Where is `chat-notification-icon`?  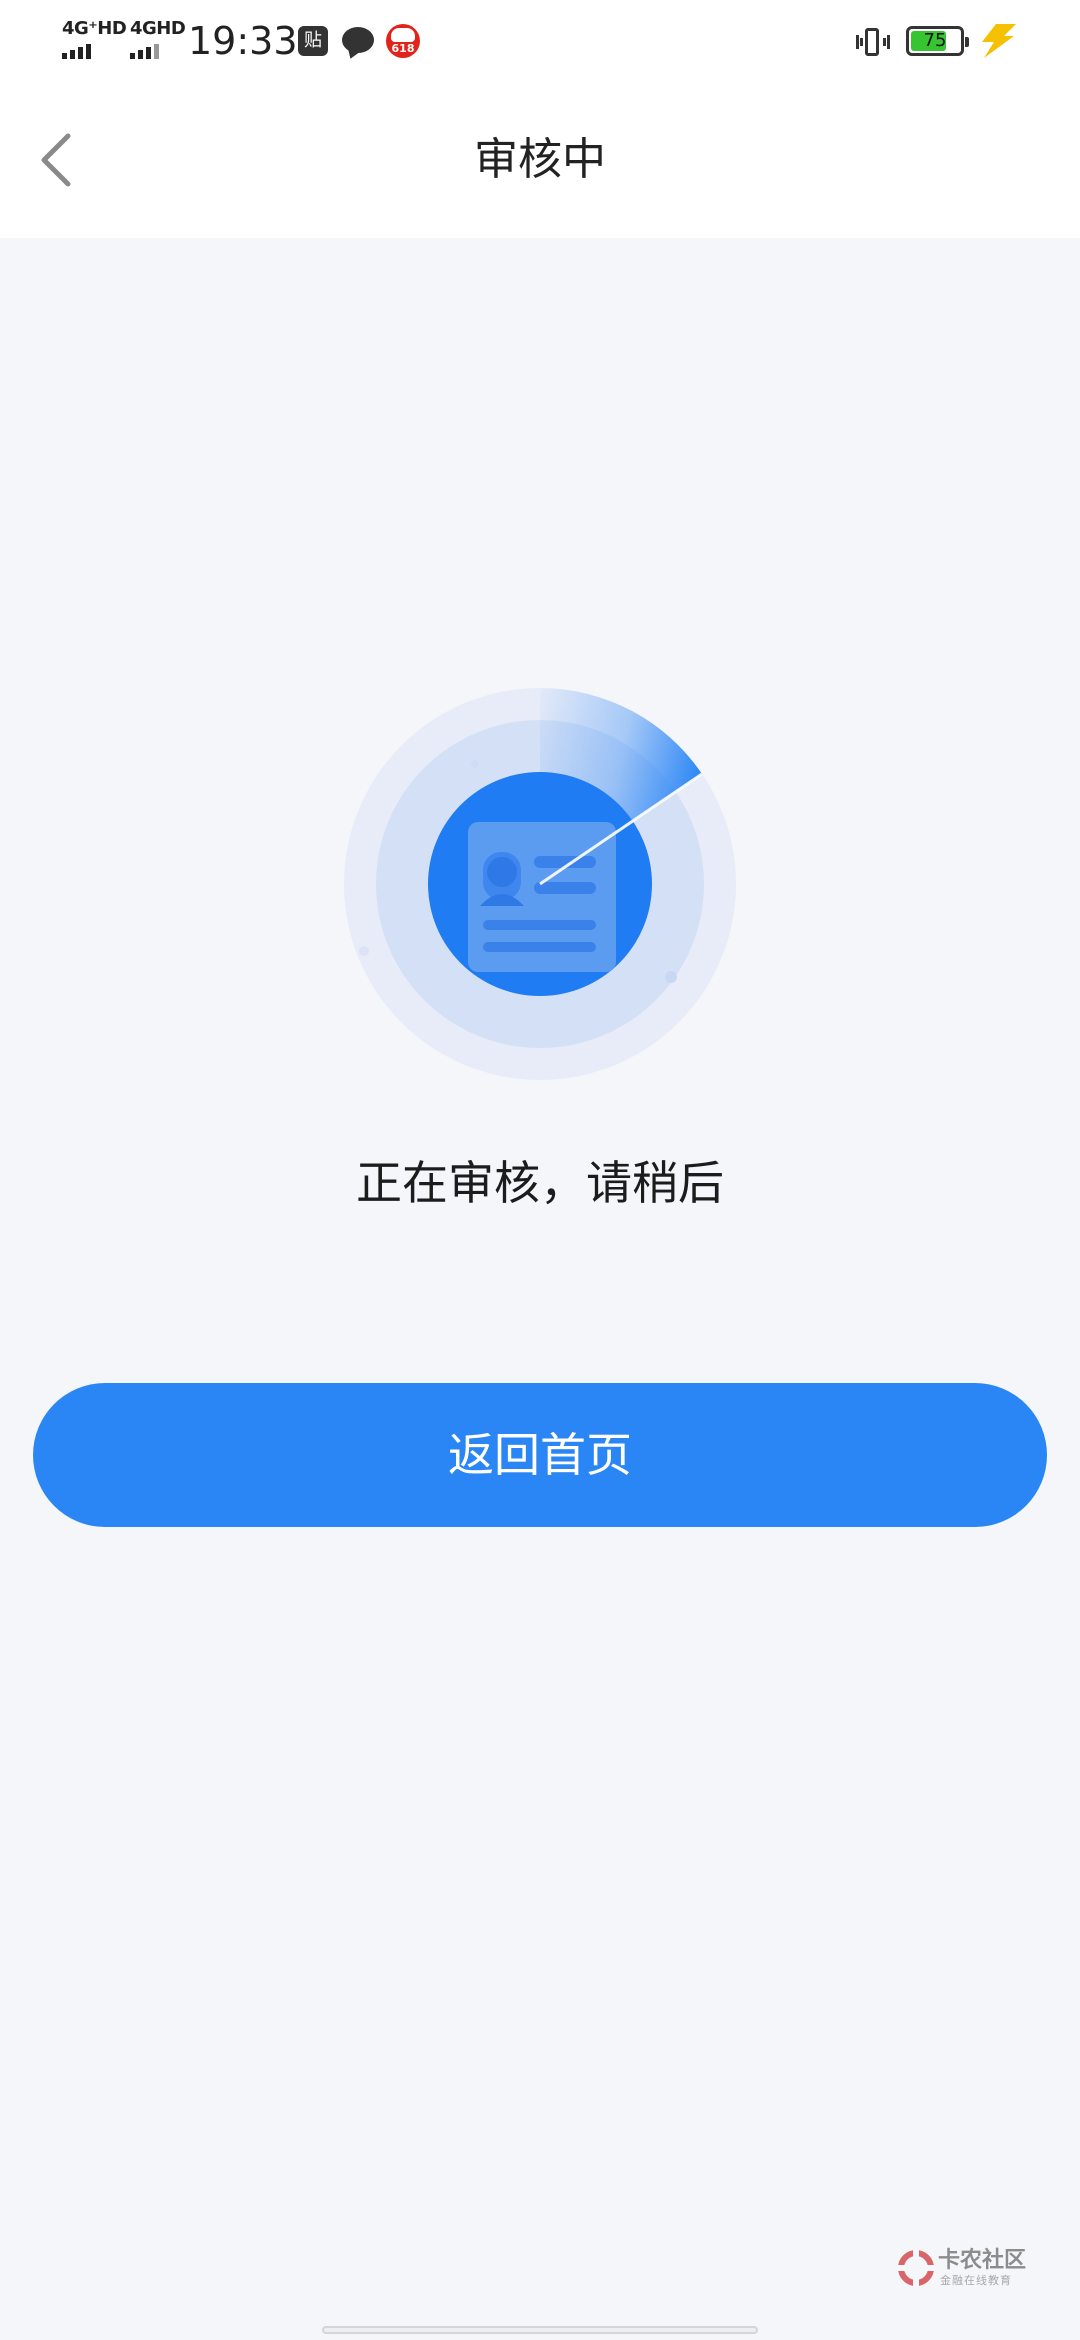
chat-notification-icon is located at coordinates (358, 40).